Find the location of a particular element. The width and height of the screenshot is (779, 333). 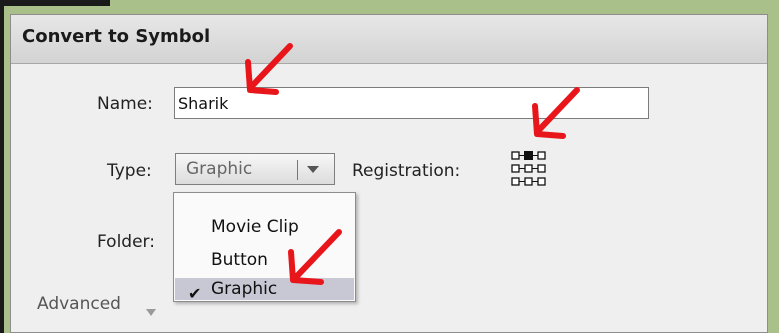

type-label: Type: is located at coordinates (129, 171).